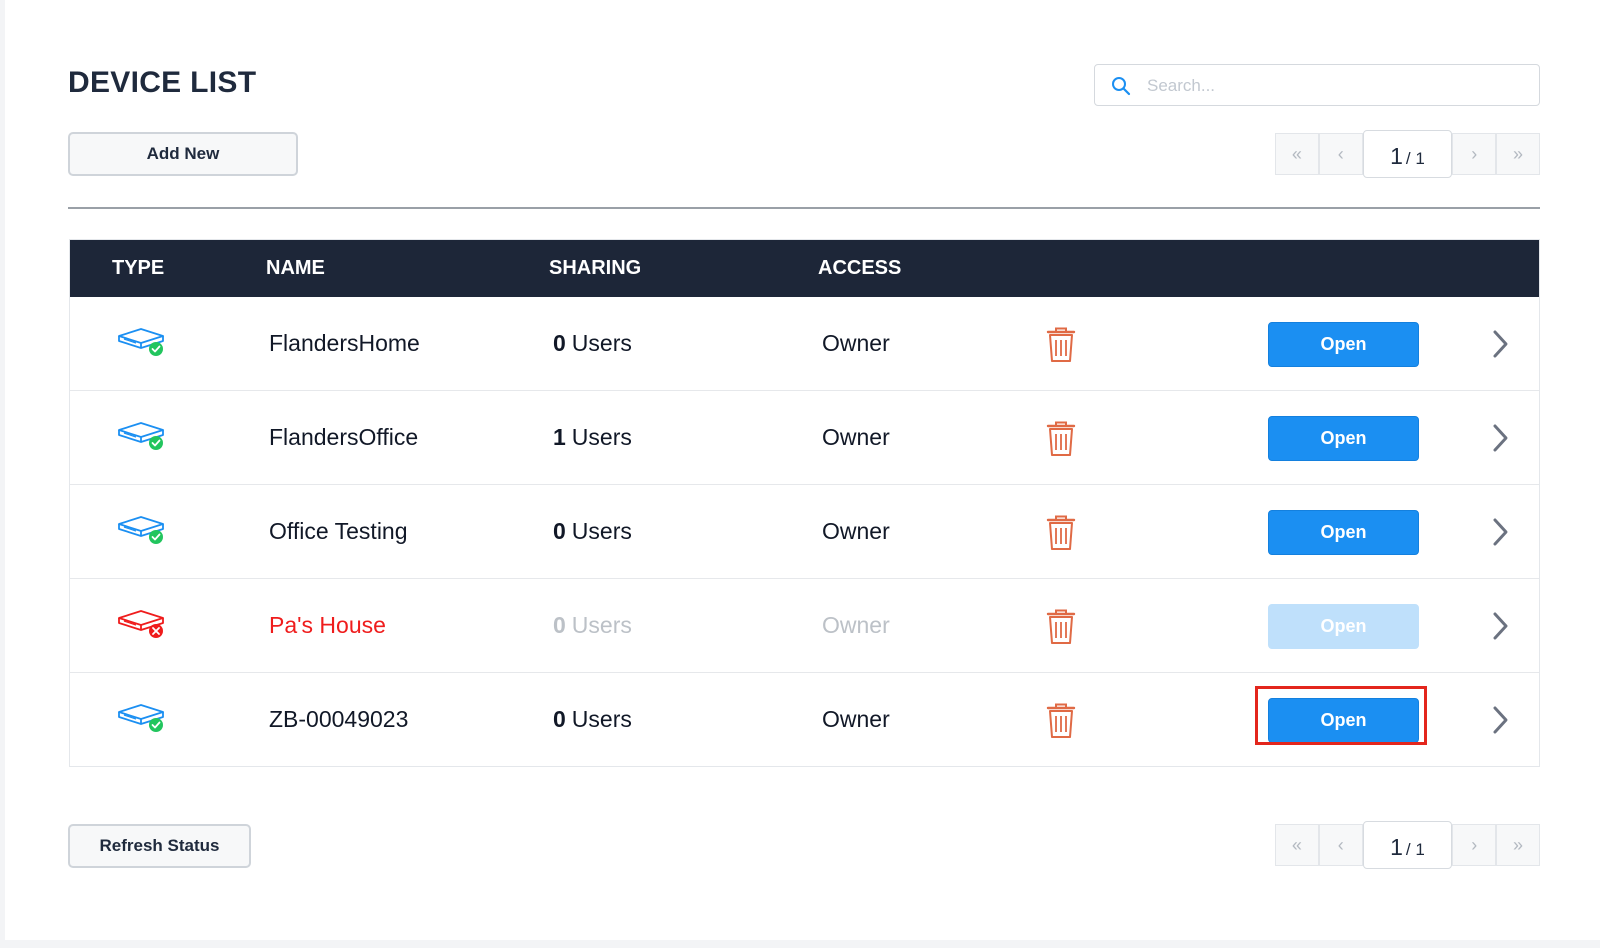 This screenshot has width=1600, height=948. Describe the element at coordinates (804, 343) in the screenshot. I see `table-row: FlandersHome 0 Users Owner Open` at that location.